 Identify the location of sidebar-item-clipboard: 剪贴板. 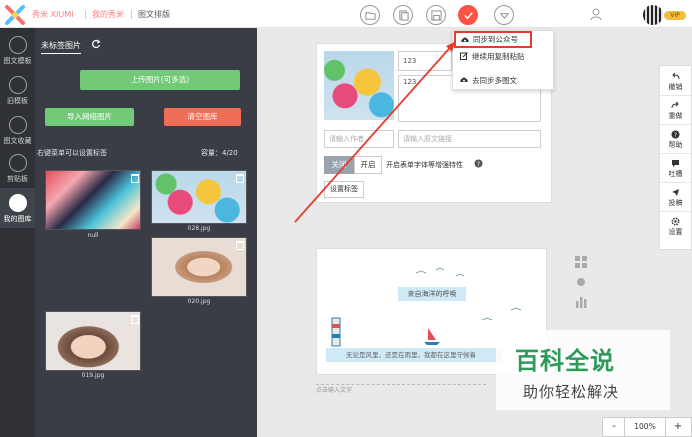
(17, 168).